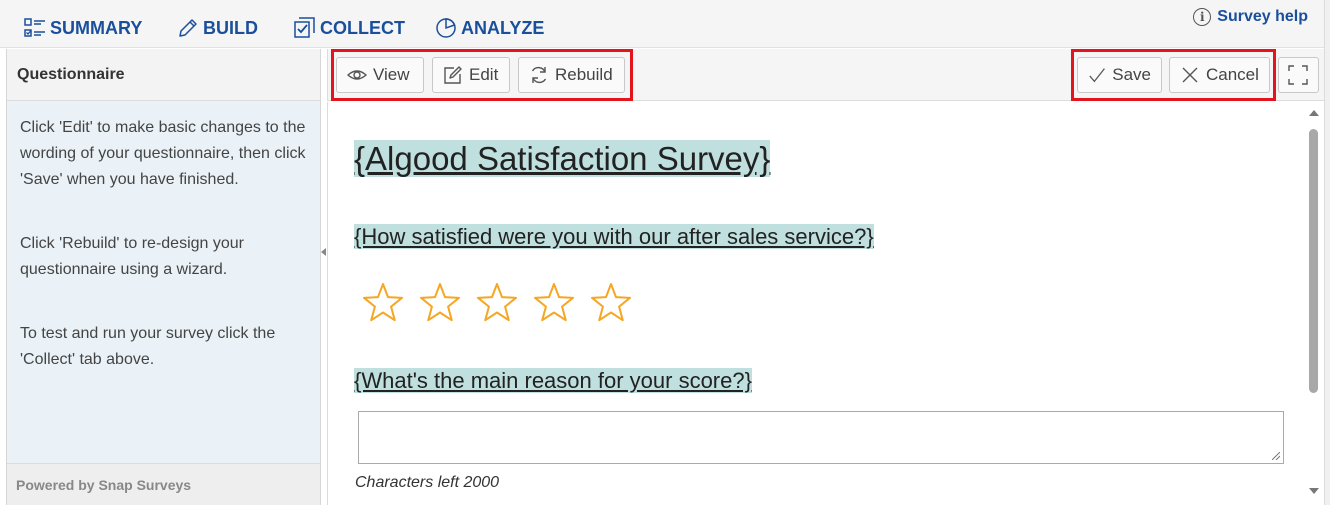 This screenshot has height=505, width=1330. Describe the element at coordinates (163, 484) in the screenshot. I see `powered-by-footer: Powered by Snap Surveys` at that location.